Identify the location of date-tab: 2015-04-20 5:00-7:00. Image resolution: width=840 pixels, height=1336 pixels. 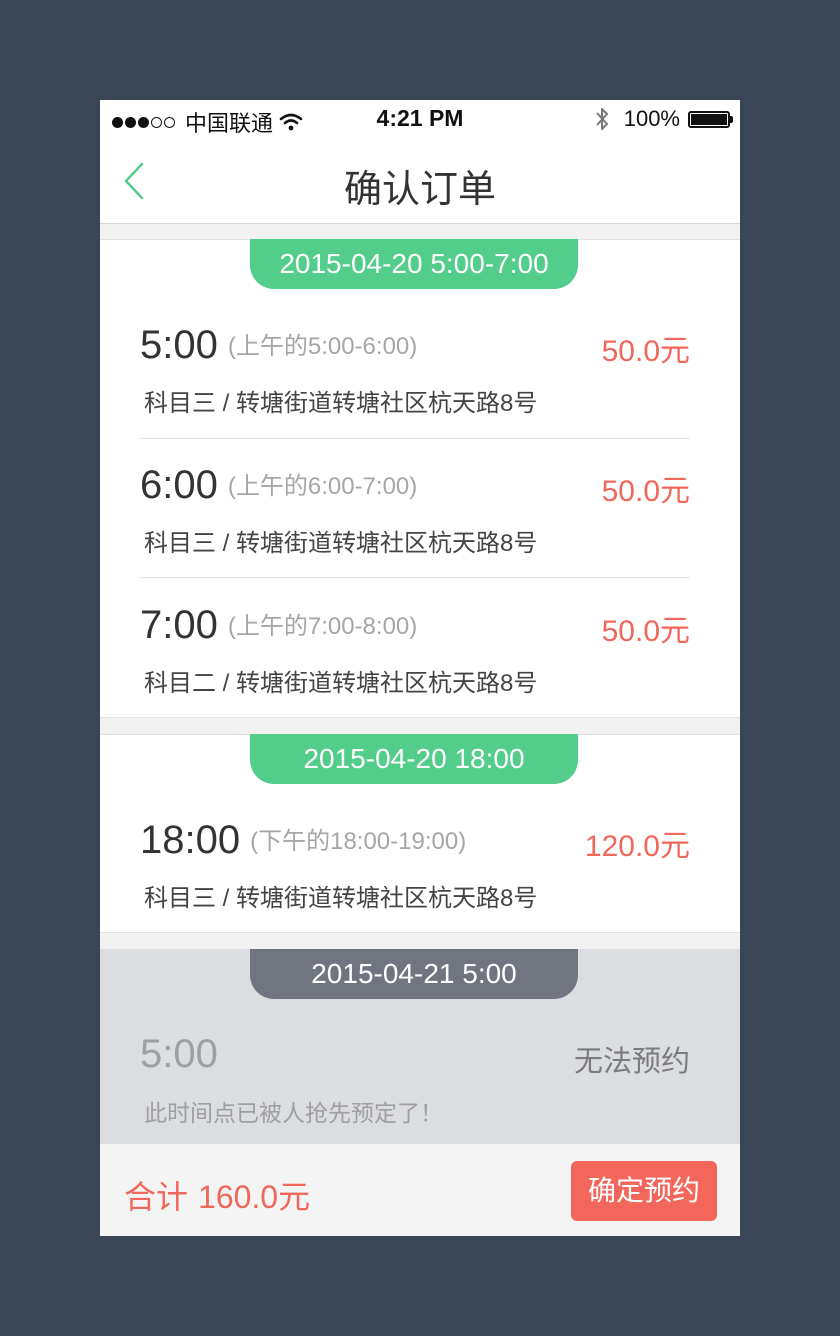
(414, 264).